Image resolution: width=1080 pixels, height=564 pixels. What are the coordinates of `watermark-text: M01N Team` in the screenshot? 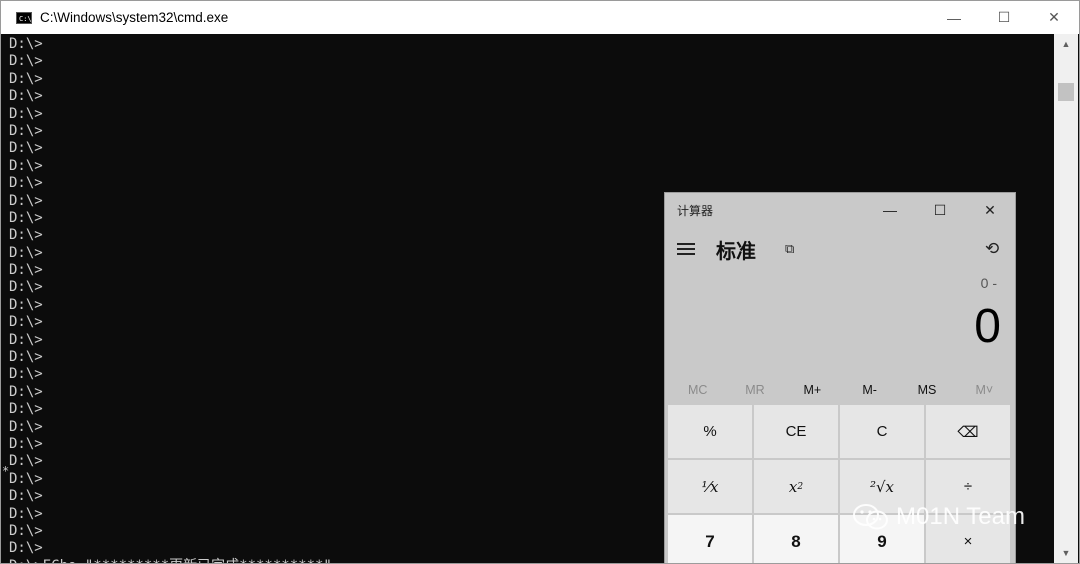 It's located at (960, 516).